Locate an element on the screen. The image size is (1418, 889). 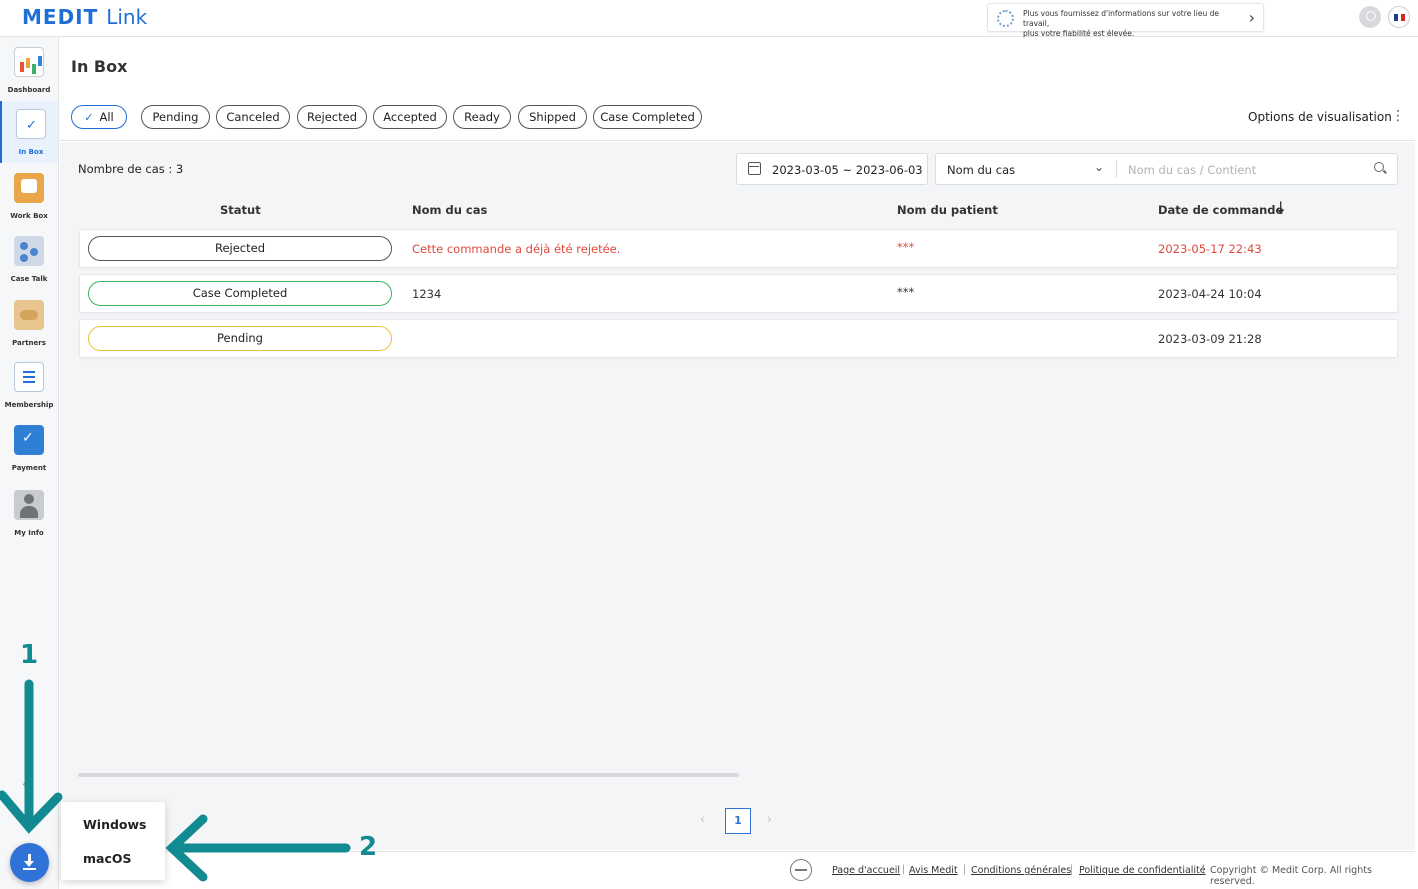
filter-label: Ready is located at coordinates (482, 117).